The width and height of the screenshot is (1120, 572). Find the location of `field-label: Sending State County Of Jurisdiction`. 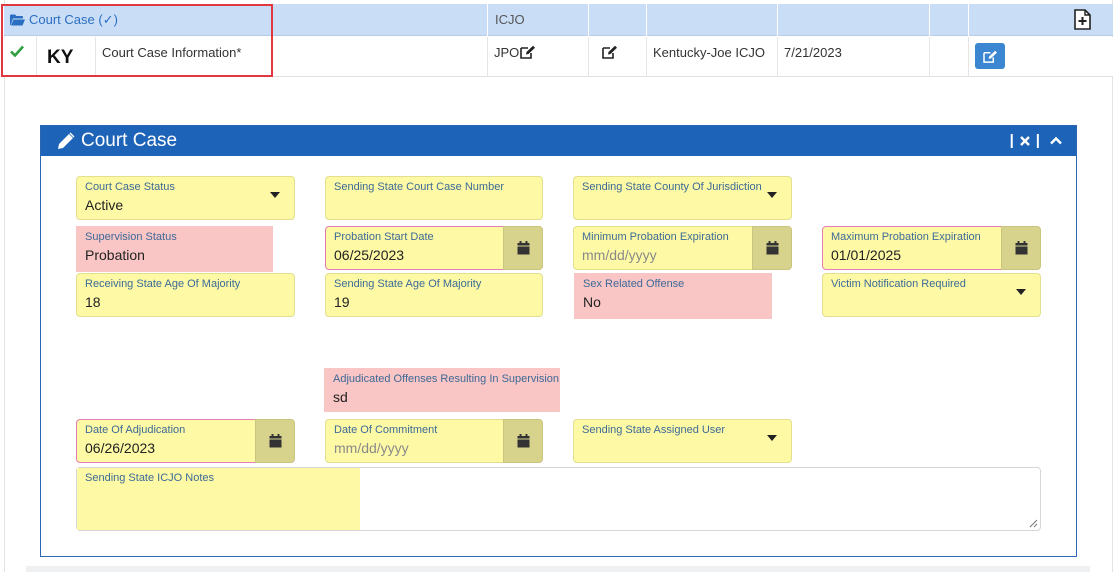

field-label: Sending State County Of Jurisdiction is located at coordinates (672, 187).